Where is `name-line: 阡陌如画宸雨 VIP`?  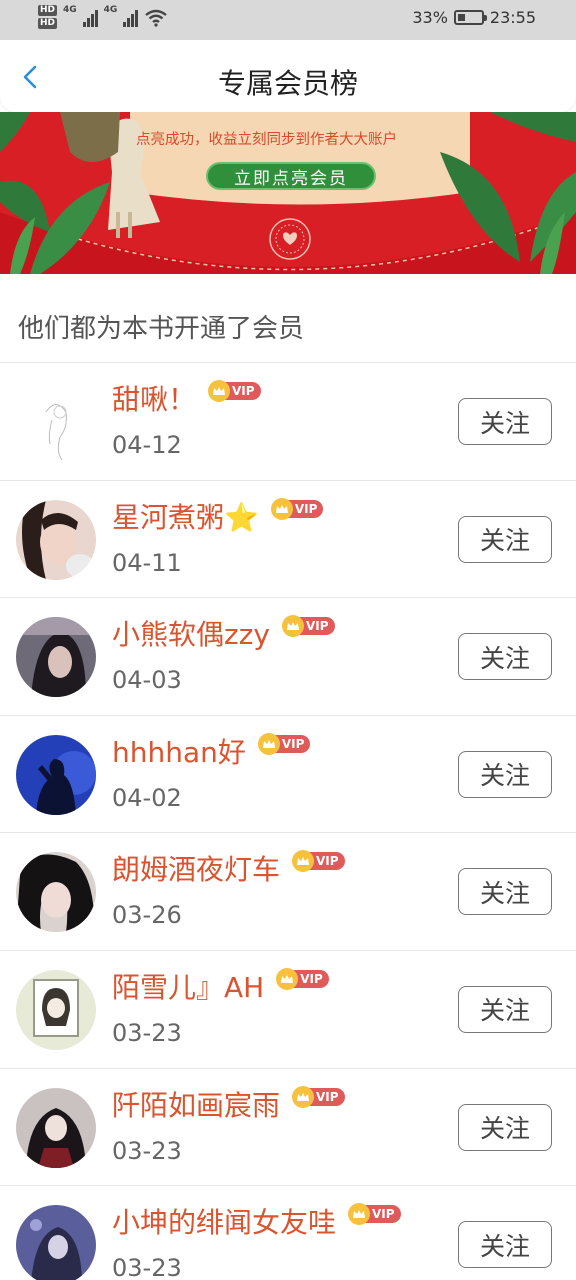 name-line: 阡陌如画宸雨 VIP is located at coordinates (228, 1106).